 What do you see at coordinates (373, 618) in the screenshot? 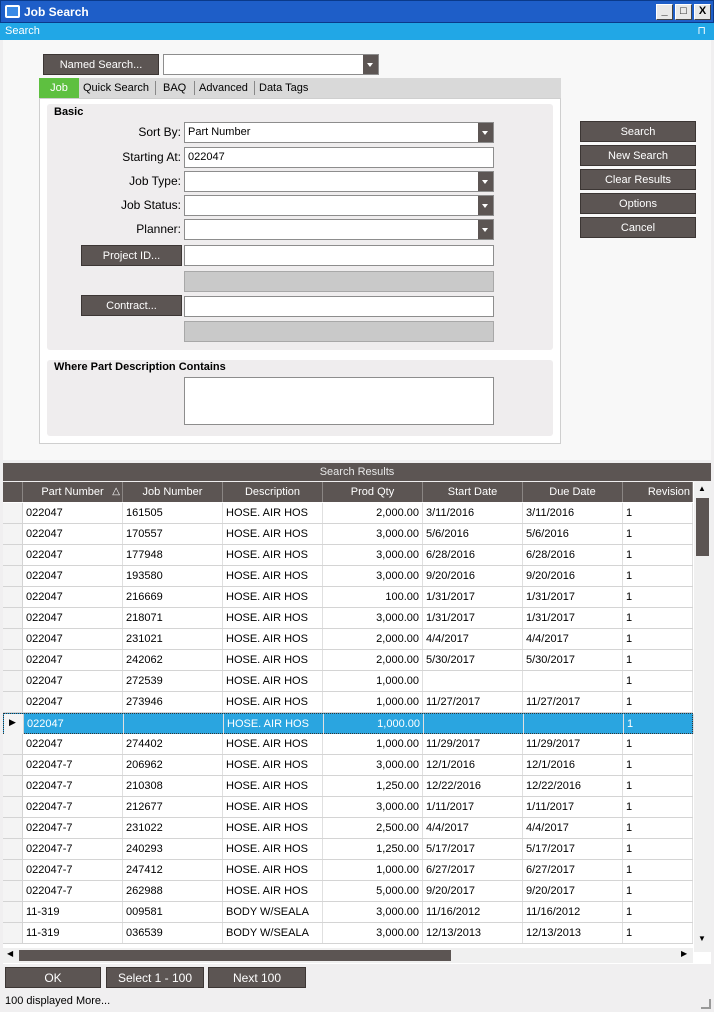
I see `cell-prod-qty: 3,000.00` at bounding box center [373, 618].